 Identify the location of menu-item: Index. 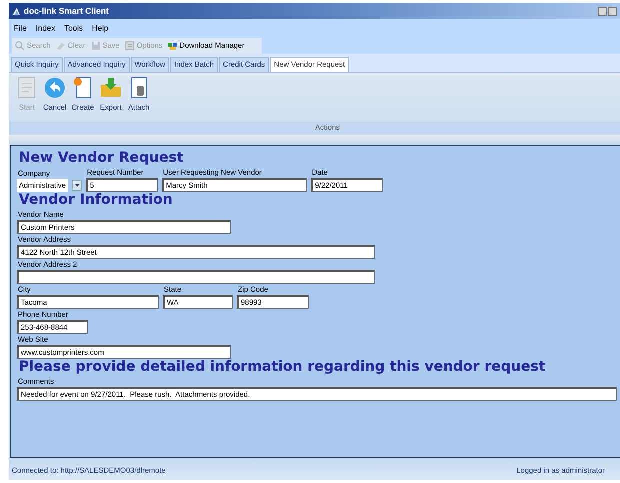
(46, 28).